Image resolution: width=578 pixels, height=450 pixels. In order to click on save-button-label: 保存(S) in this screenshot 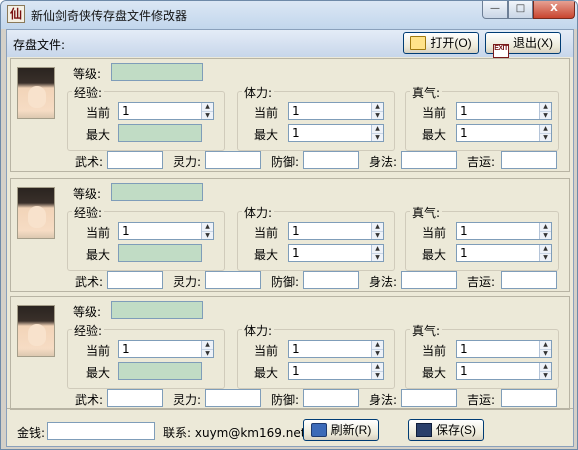, I will do `click(456, 430)`.